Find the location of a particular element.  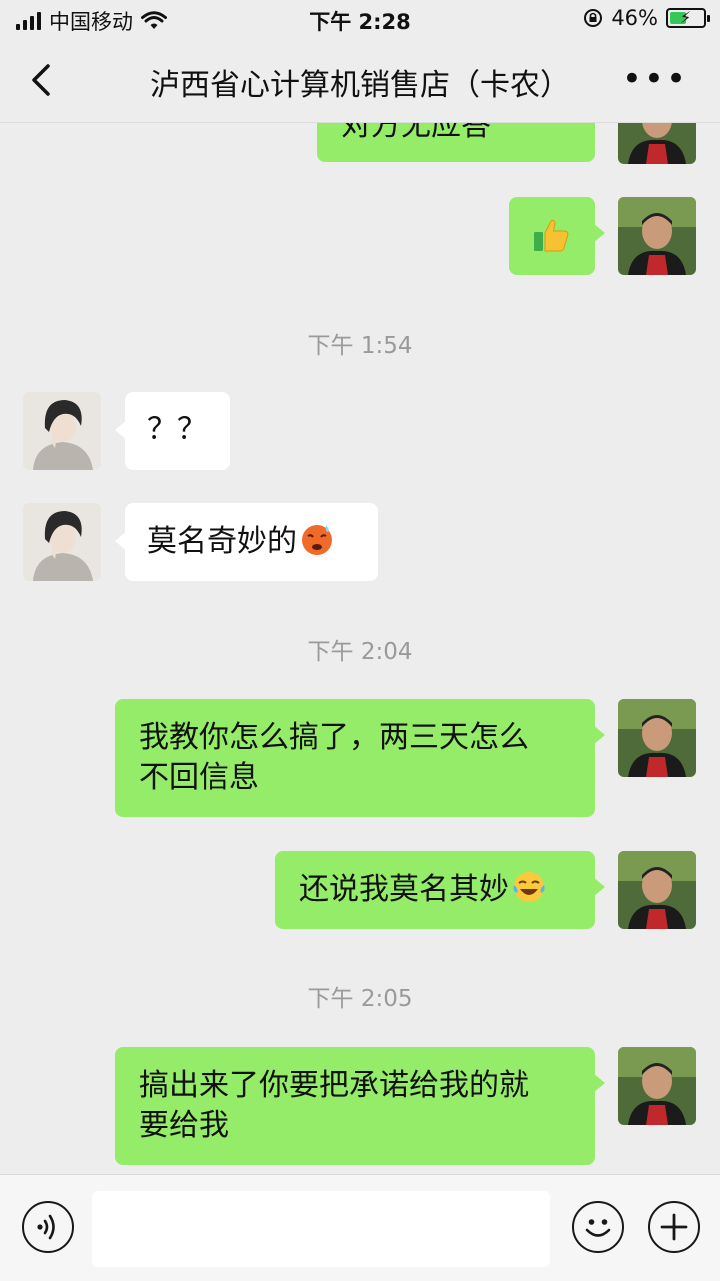

thumbs-up-icon is located at coordinates (551, 235).